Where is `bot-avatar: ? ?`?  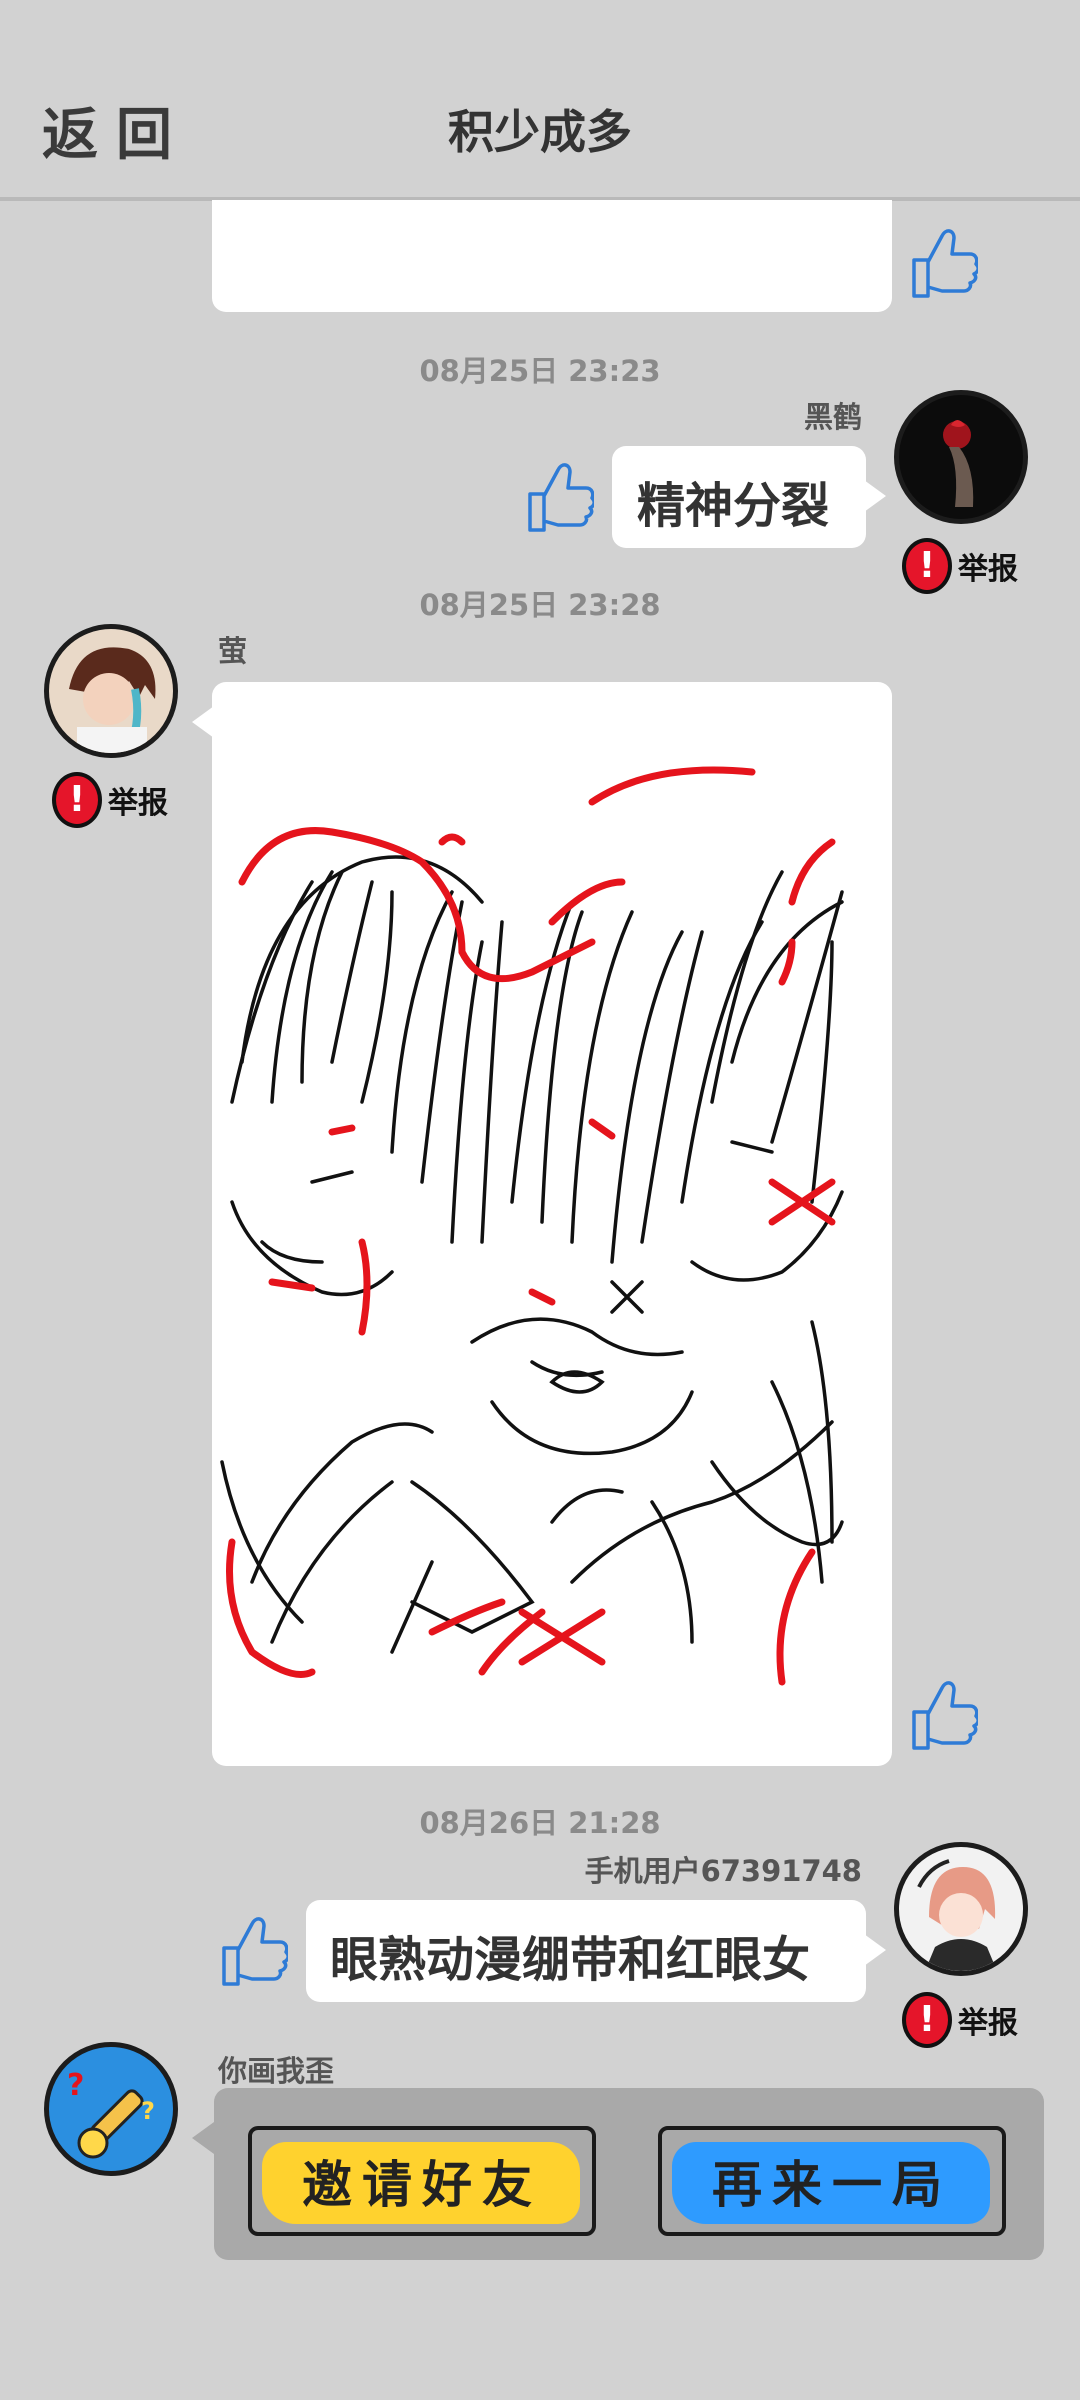 bot-avatar: ? ? is located at coordinates (111, 2109).